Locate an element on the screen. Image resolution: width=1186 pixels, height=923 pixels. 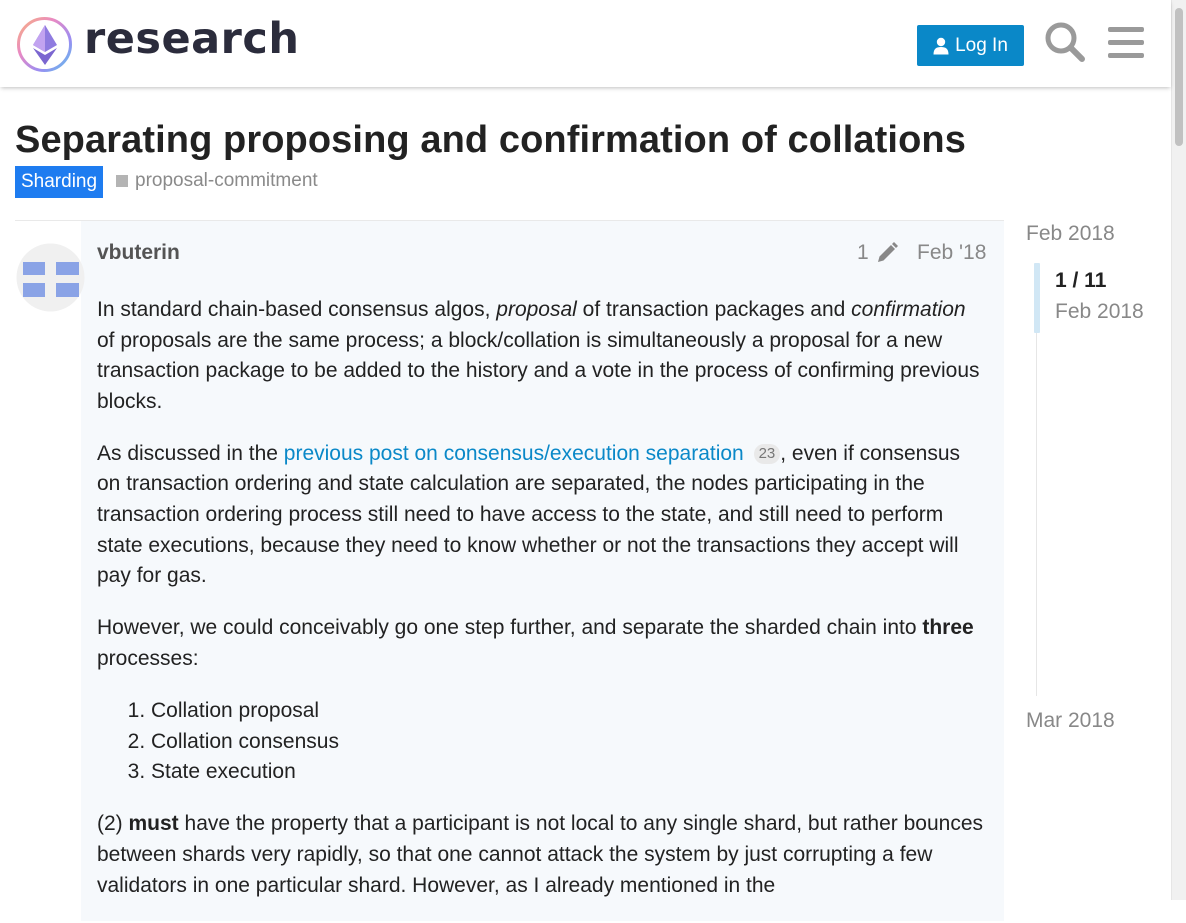
emphasis-confirmation: confirmation is located at coordinates (908, 309).